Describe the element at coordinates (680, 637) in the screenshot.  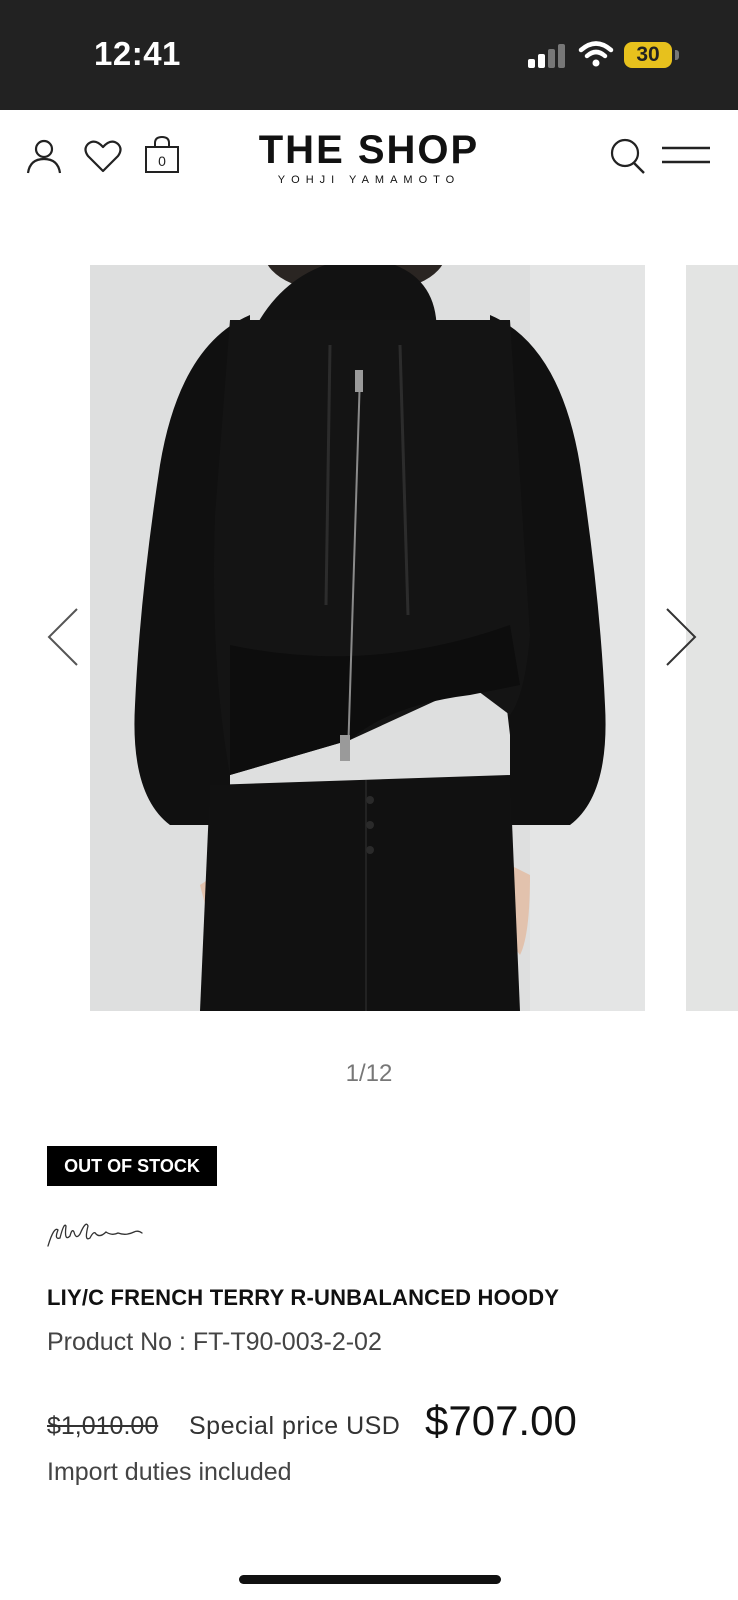
I see `chevron-right-icon` at that location.